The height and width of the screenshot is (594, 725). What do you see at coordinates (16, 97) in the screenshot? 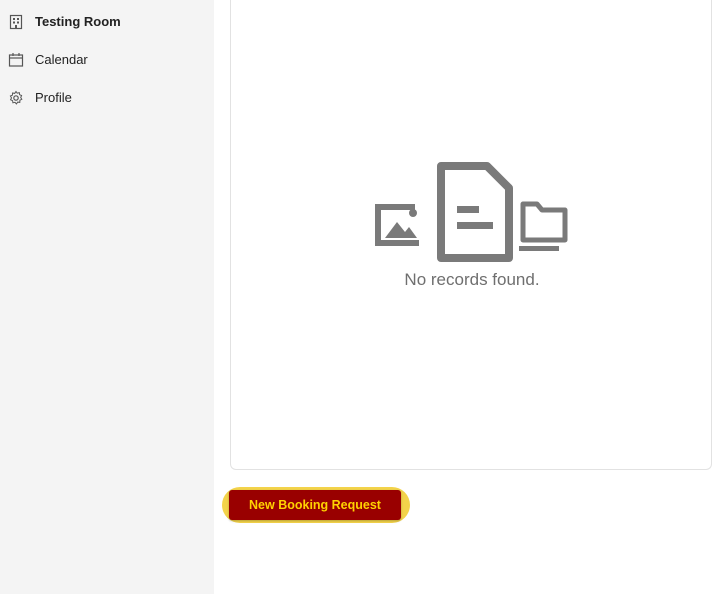
I see `gear-icon` at bounding box center [16, 97].